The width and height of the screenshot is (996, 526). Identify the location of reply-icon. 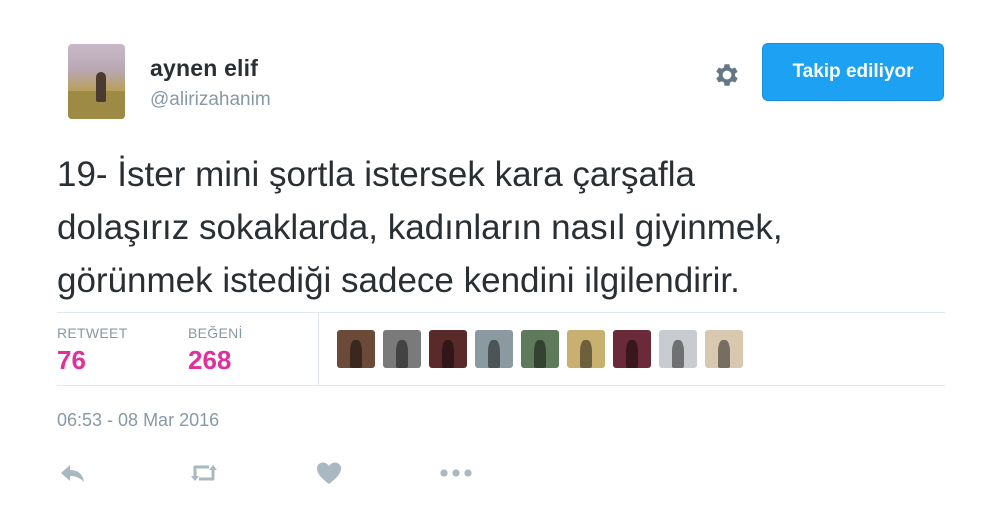
(72, 473).